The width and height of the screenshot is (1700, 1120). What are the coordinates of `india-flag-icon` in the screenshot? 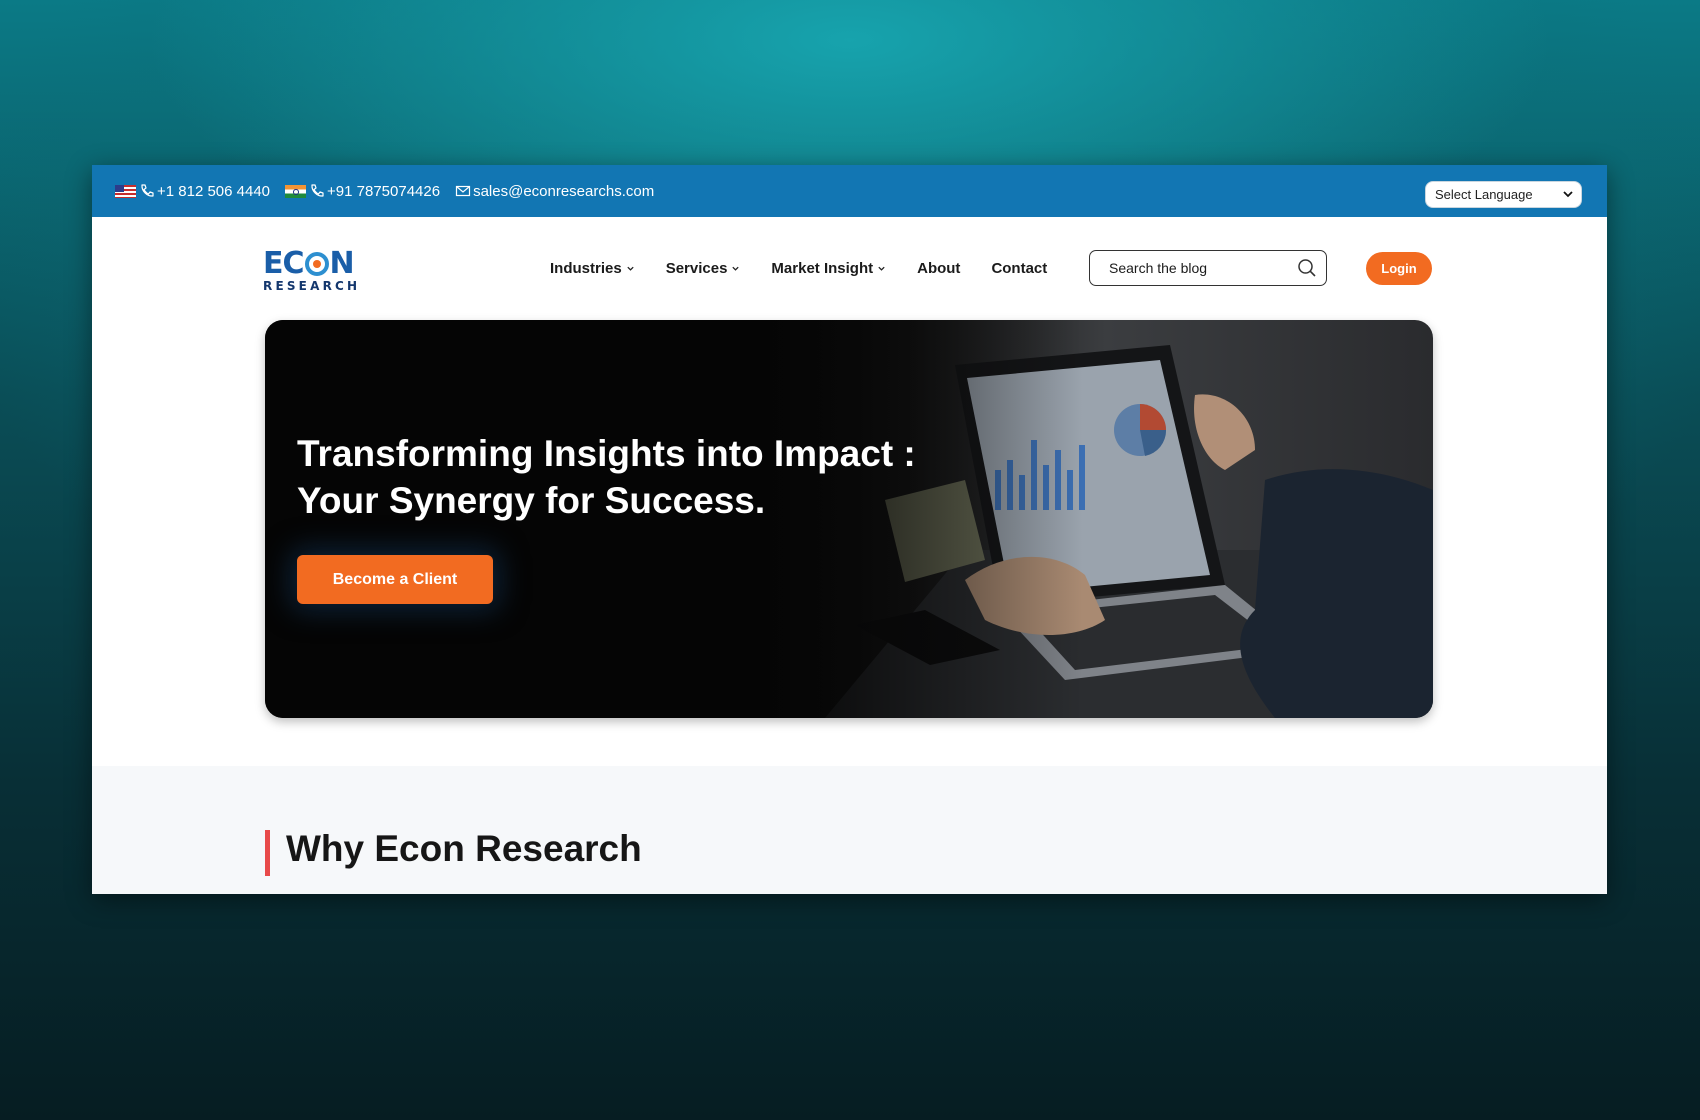 It's located at (296, 191).